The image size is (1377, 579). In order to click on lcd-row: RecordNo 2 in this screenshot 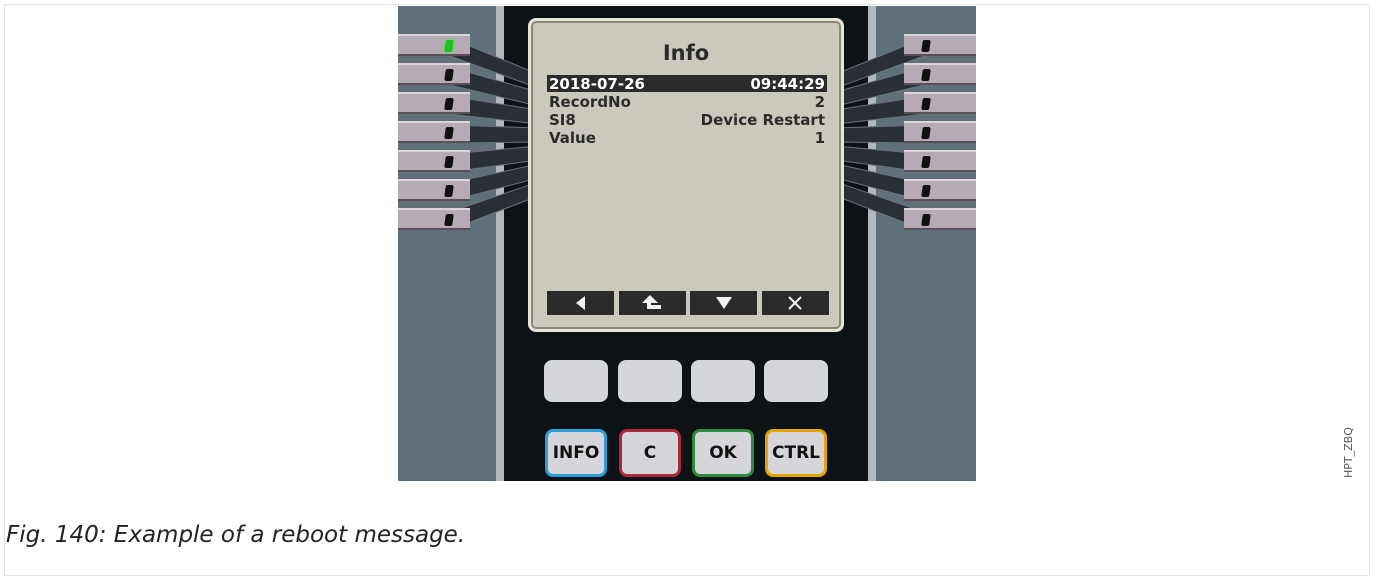, I will do `click(687, 101)`.